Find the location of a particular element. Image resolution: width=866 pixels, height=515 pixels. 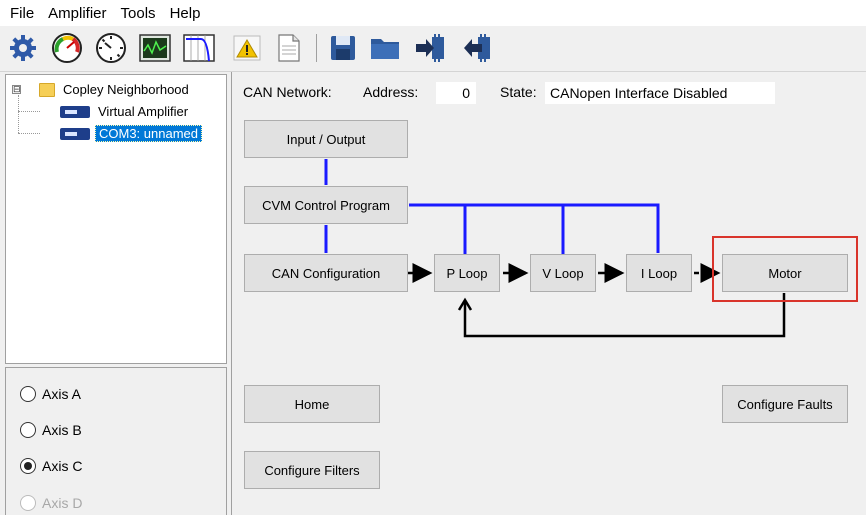

dial-icon is located at coordinates (111, 48).